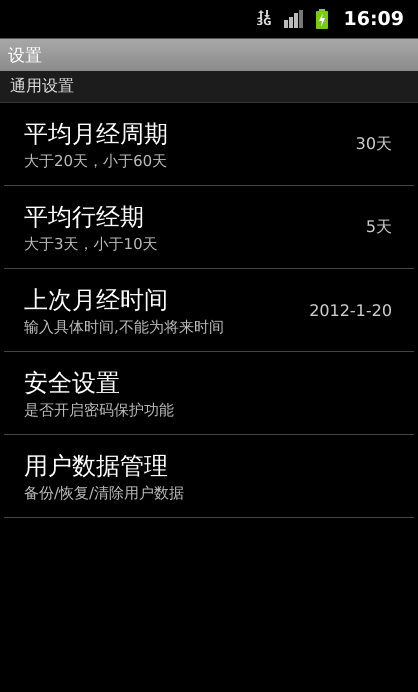  What do you see at coordinates (209, 310) in the screenshot?
I see `settings-item: 上次月经时间 输入具体时间,不能为将来时间 2012-1-20` at bounding box center [209, 310].